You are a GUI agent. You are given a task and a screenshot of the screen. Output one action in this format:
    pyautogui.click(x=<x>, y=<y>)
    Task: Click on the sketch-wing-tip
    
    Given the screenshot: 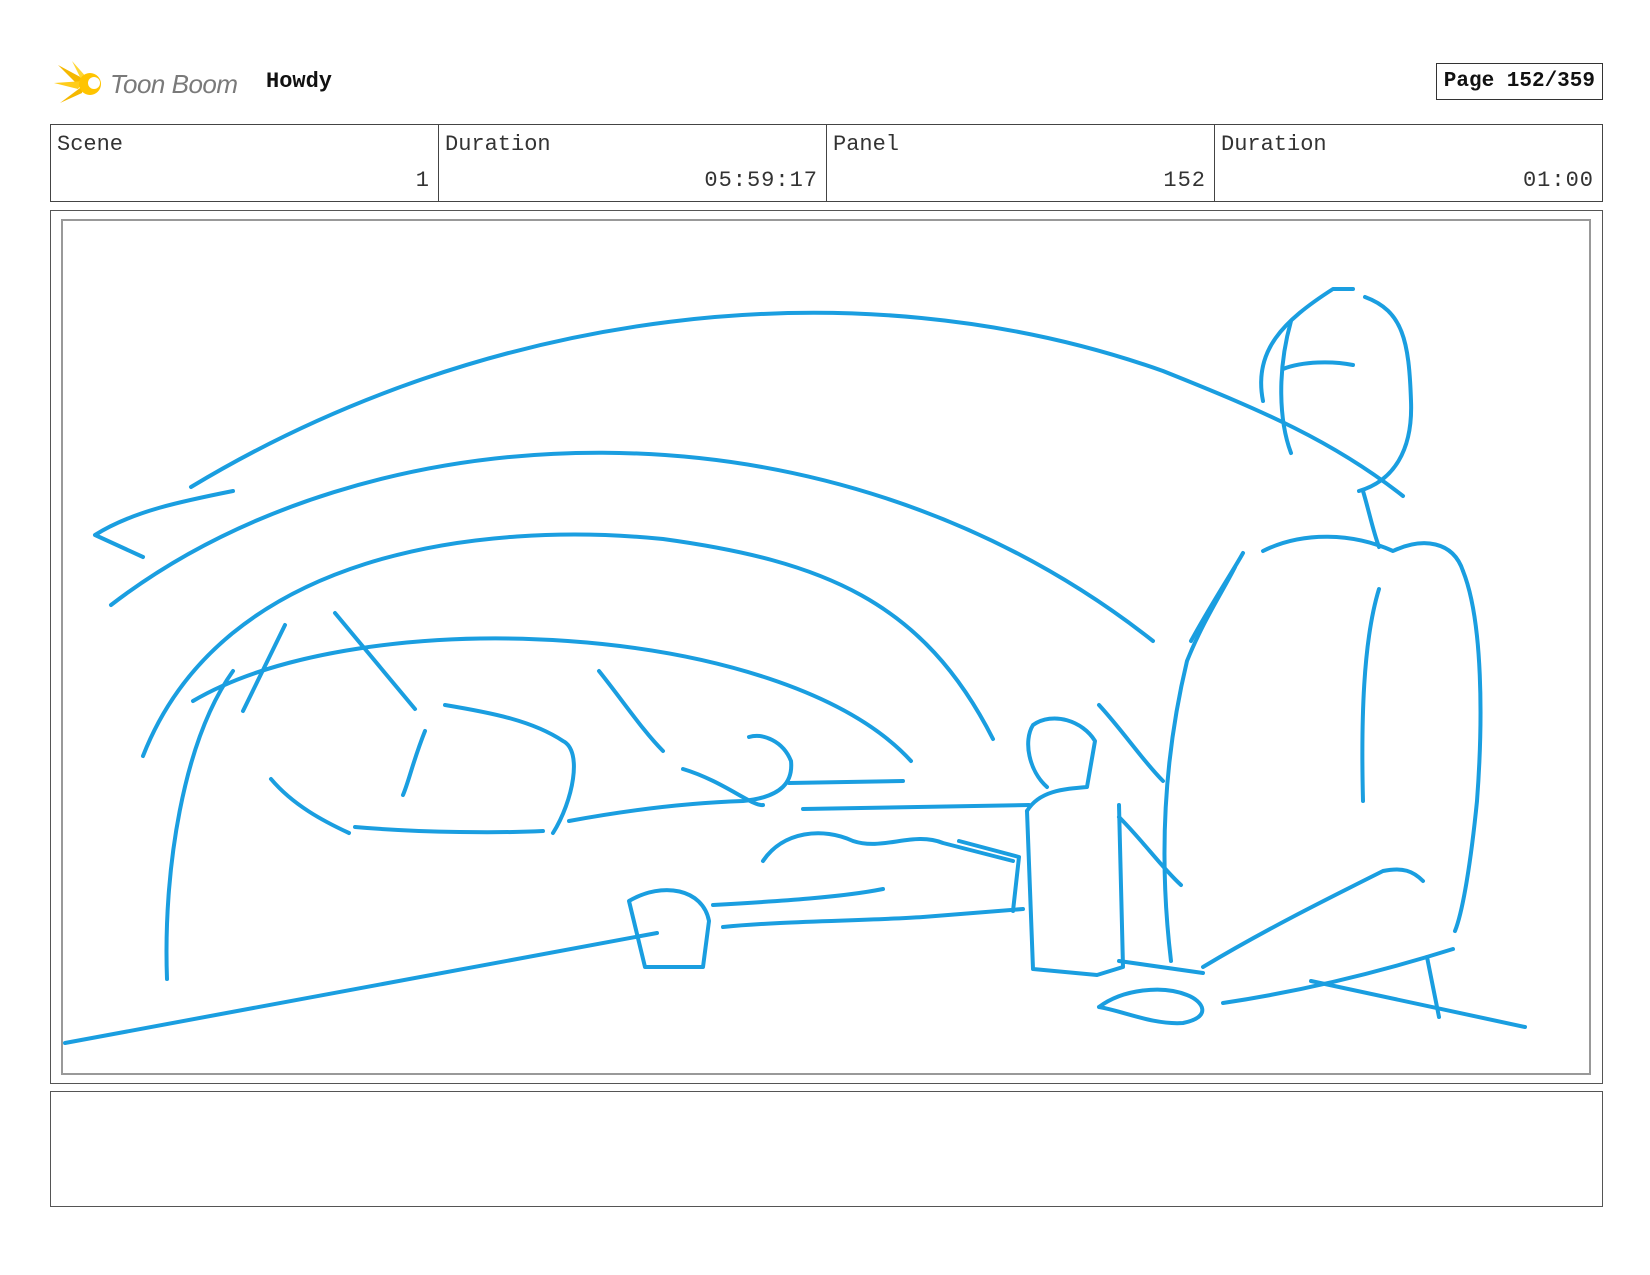 What is the action you would take?
    pyautogui.click(x=164, y=524)
    